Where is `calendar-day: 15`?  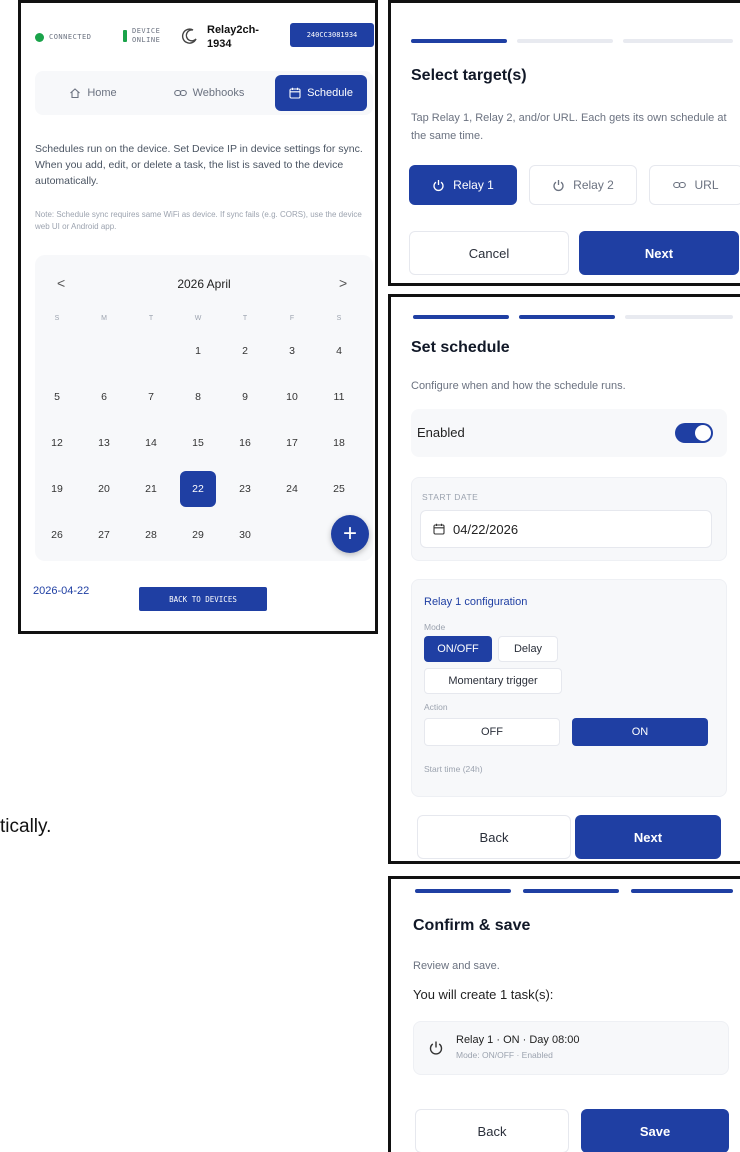 calendar-day: 15 is located at coordinates (198, 443).